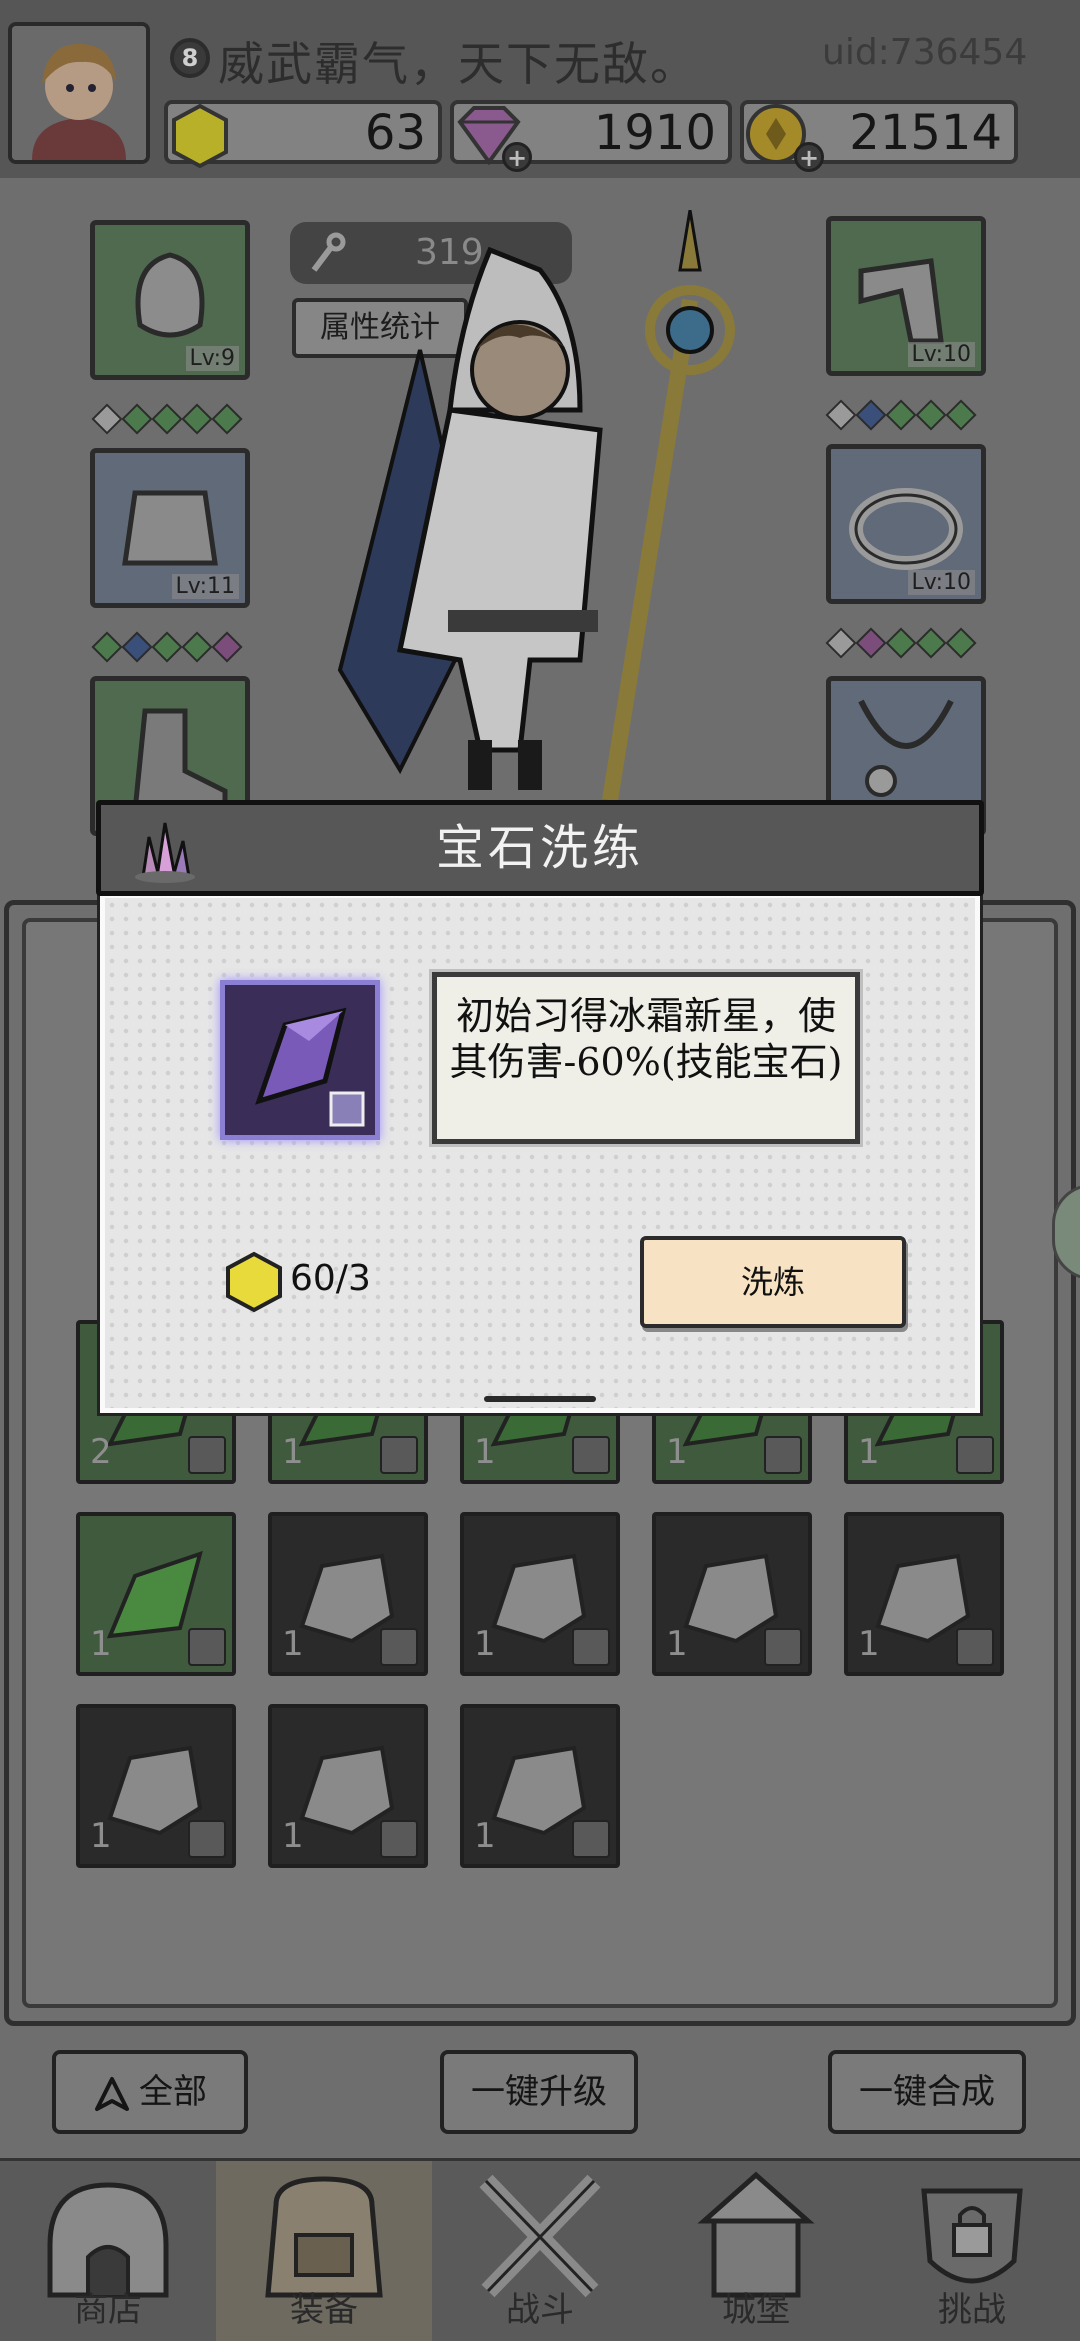 This screenshot has width=1080, height=2341. Describe the element at coordinates (205, 586) in the screenshot. I see `armor-level: Lv:11` at that location.